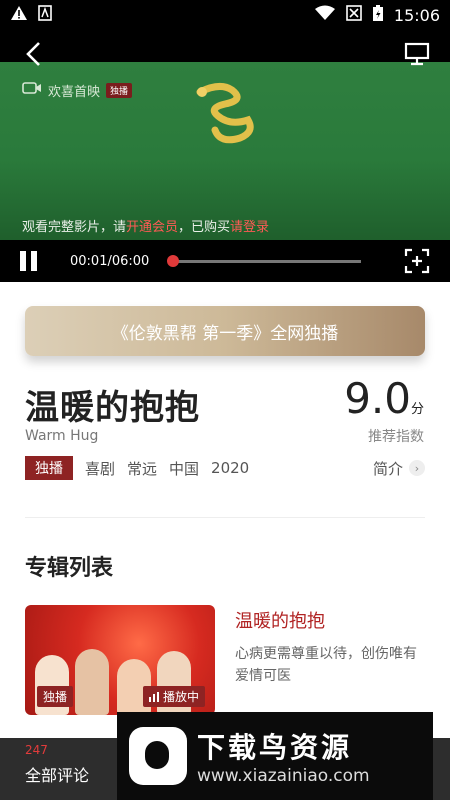 The image size is (450, 800). I want to click on login-link: 请登录, so click(249, 227).